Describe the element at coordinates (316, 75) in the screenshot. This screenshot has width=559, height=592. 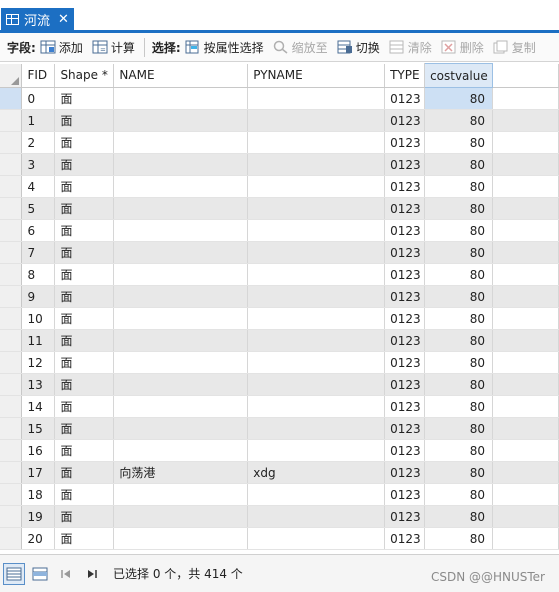
I see `column-header-pyname: PYNAME` at that location.